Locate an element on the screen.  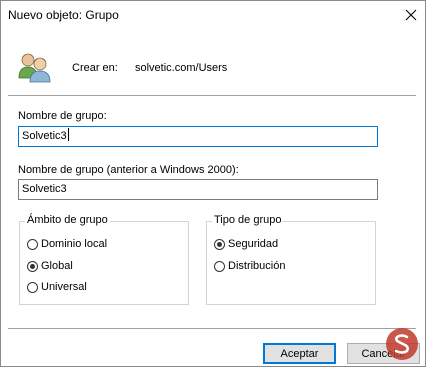
radio-label: Universal is located at coordinates (64, 287).